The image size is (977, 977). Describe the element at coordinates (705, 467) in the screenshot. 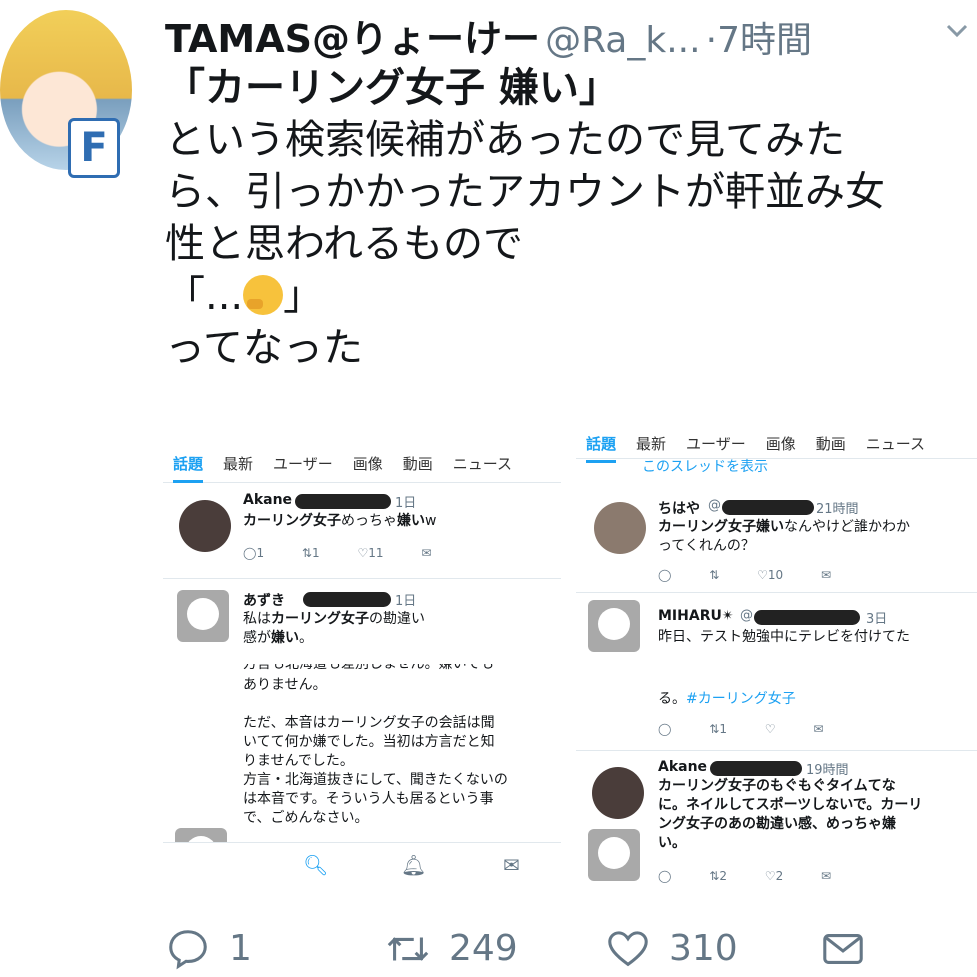

I see `show-thread-link: このスレッドを表示` at that location.